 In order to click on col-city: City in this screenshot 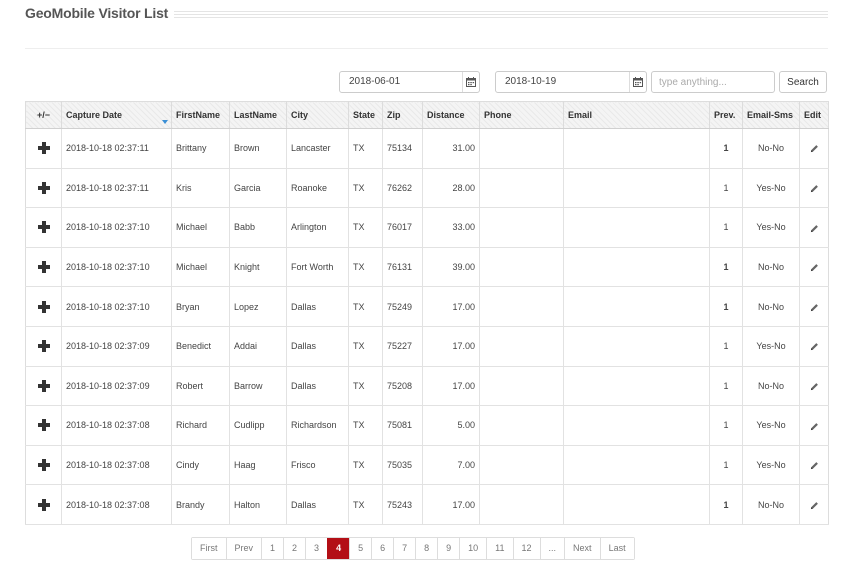, I will do `click(317, 115)`.